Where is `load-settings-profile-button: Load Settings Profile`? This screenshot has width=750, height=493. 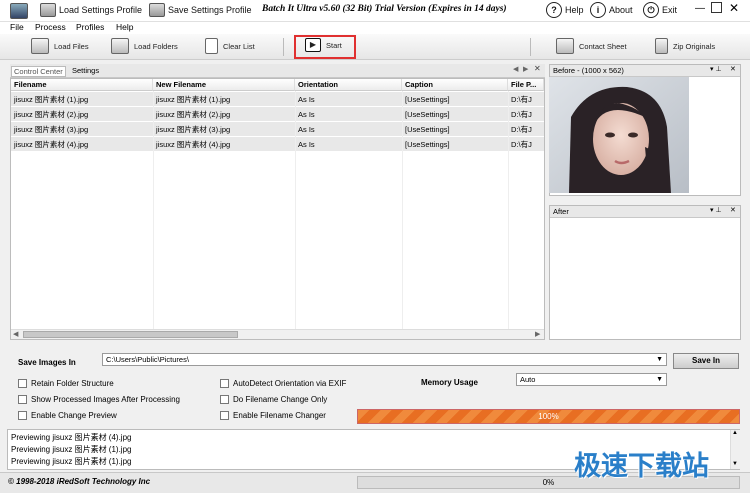 load-settings-profile-button: Load Settings Profile is located at coordinates (91, 10).